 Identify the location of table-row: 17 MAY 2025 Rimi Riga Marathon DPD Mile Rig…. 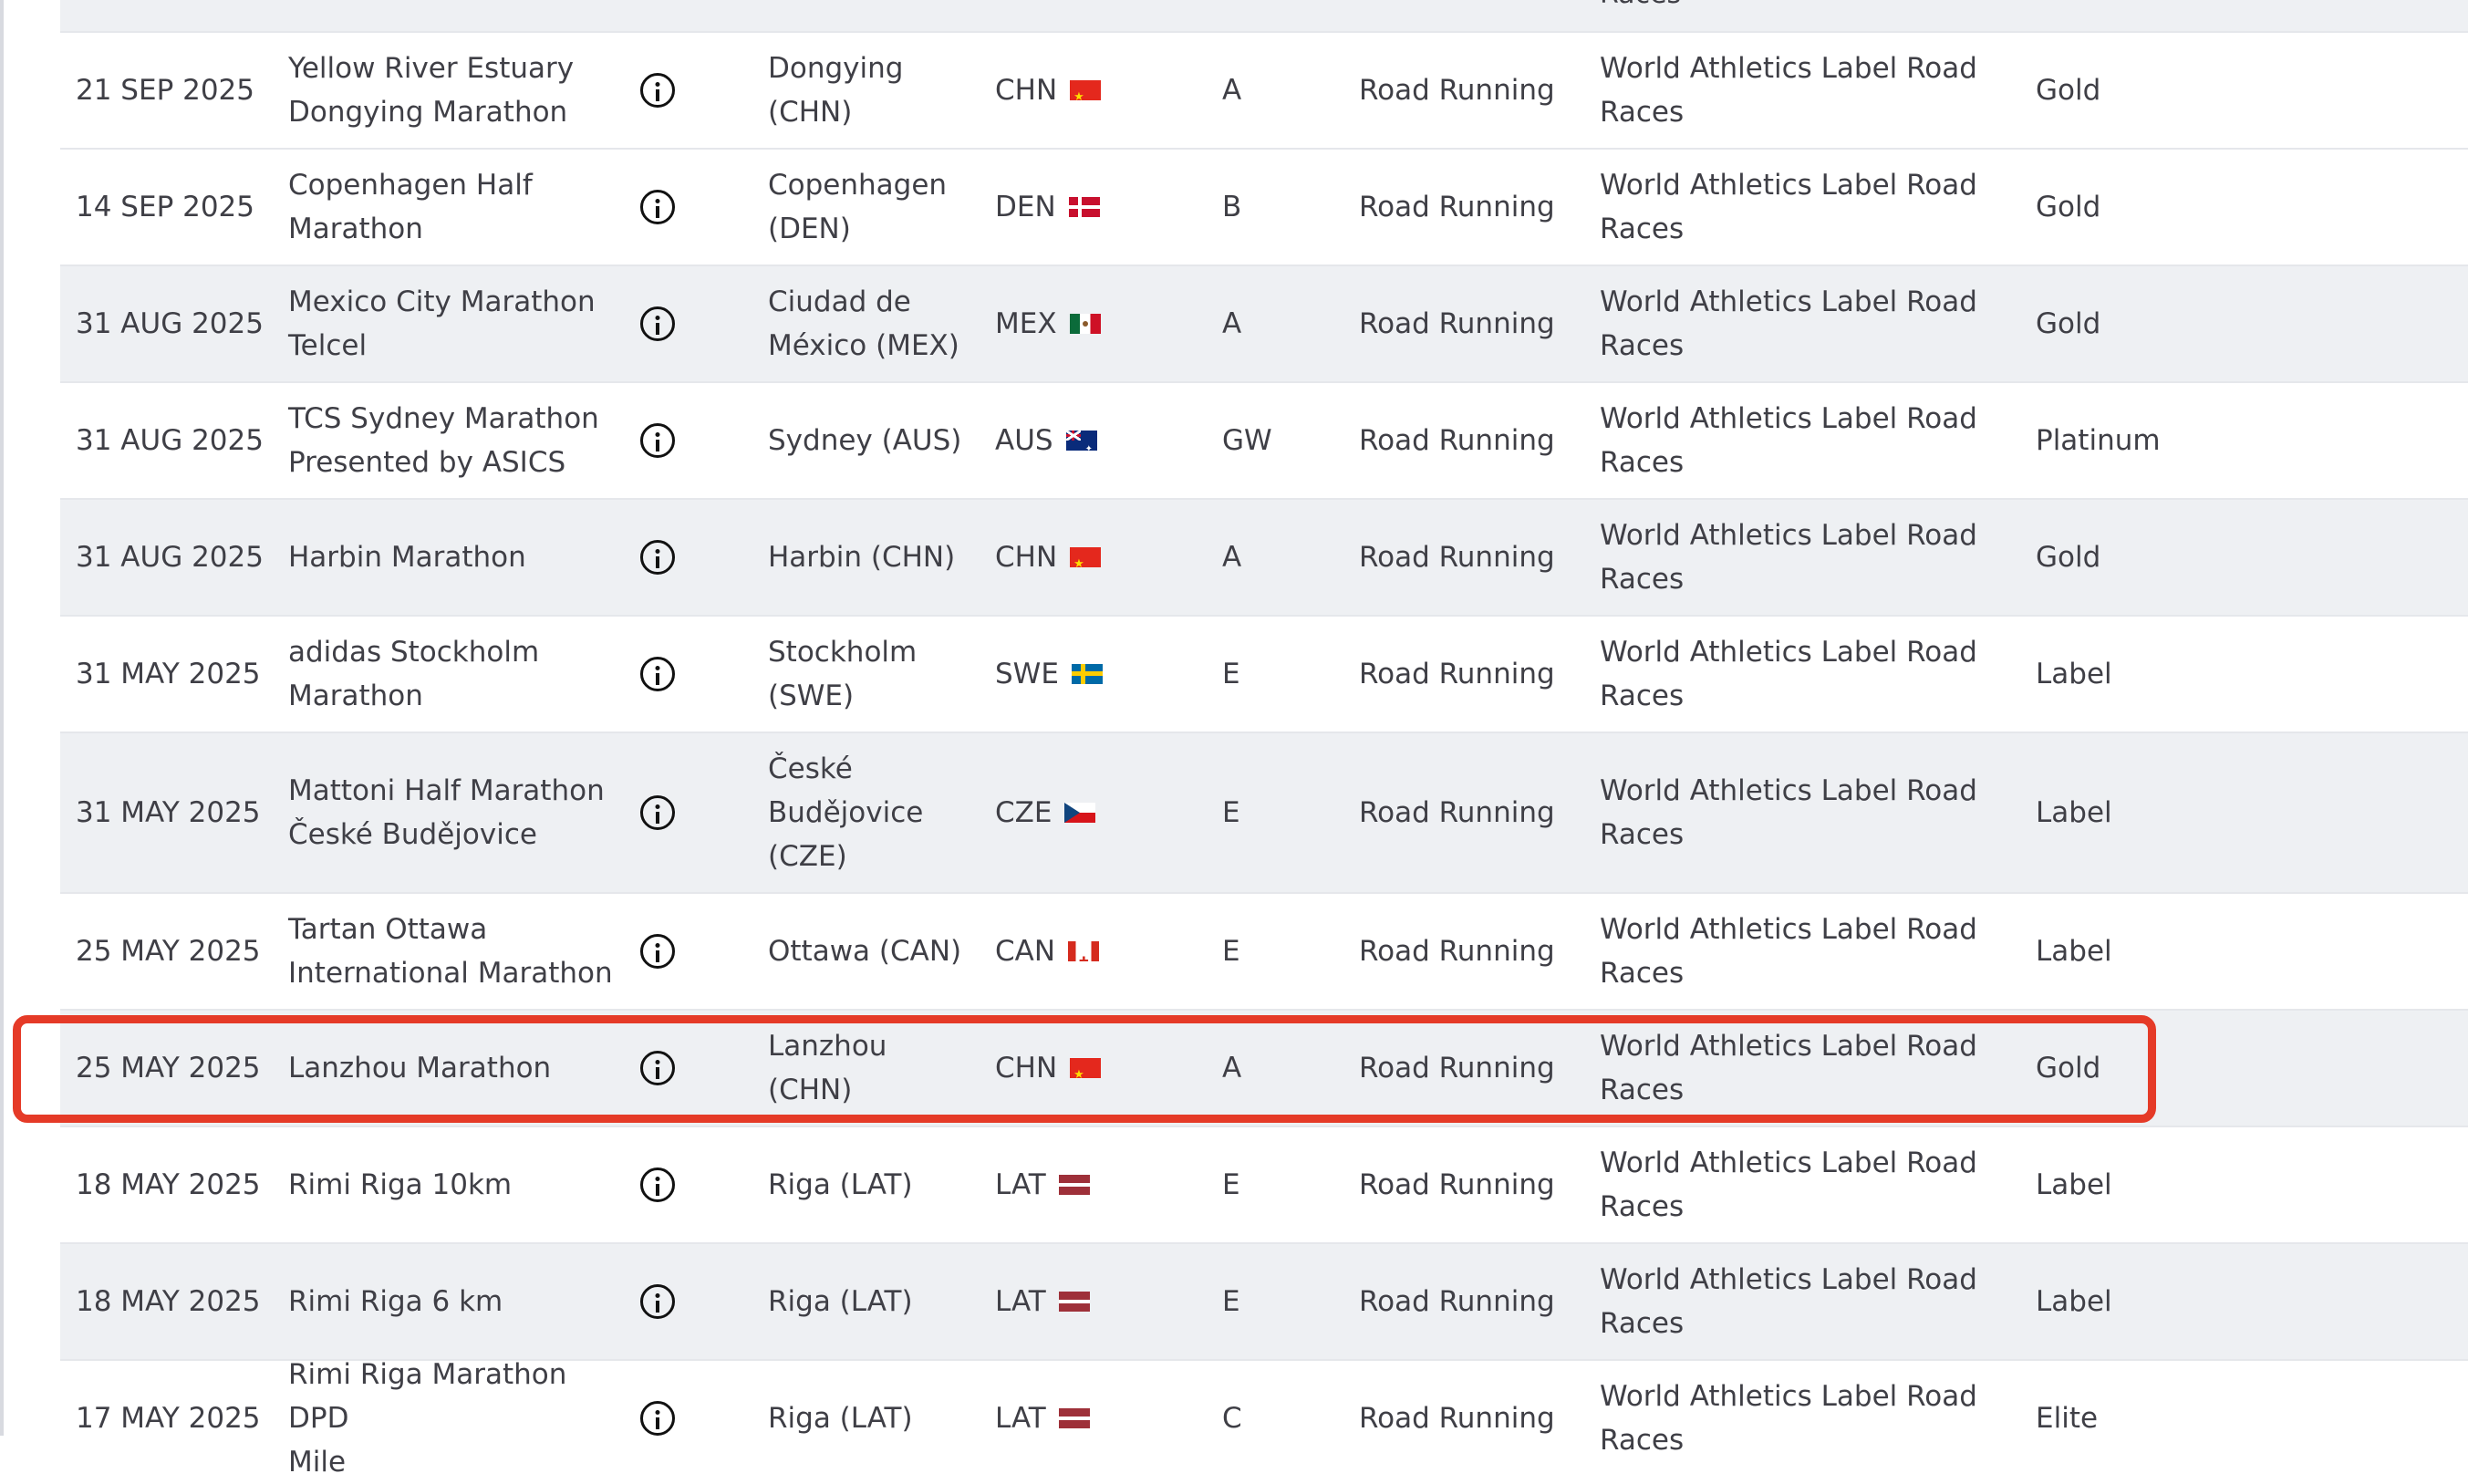
(1264, 1419).